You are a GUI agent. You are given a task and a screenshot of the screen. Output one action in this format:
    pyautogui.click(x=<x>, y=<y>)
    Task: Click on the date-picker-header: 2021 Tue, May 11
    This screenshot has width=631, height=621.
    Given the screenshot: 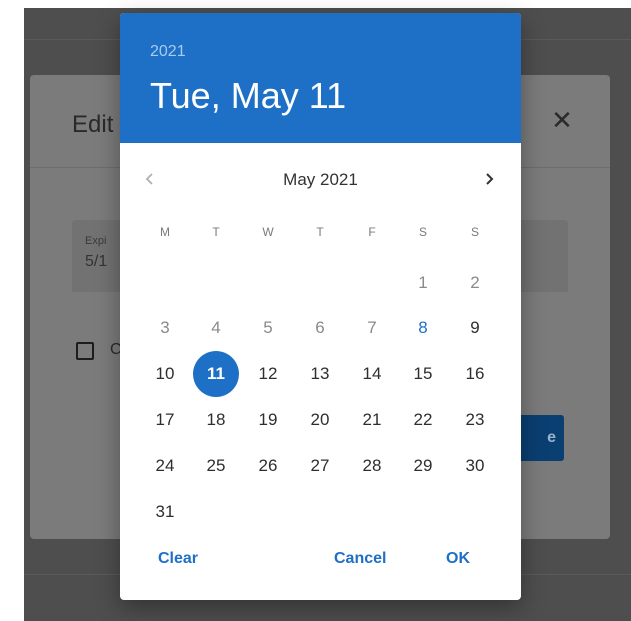 What is the action you would take?
    pyautogui.click(x=320, y=78)
    